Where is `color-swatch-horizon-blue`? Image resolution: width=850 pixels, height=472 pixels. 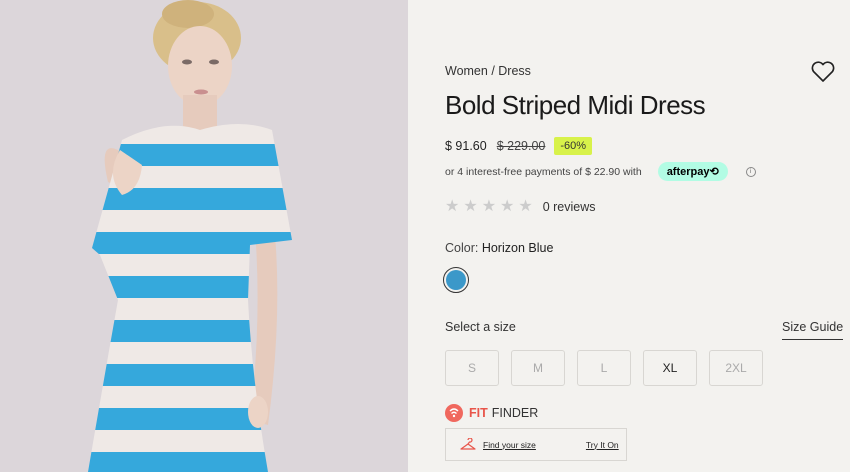 color-swatch-horizon-blue is located at coordinates (456, 280).